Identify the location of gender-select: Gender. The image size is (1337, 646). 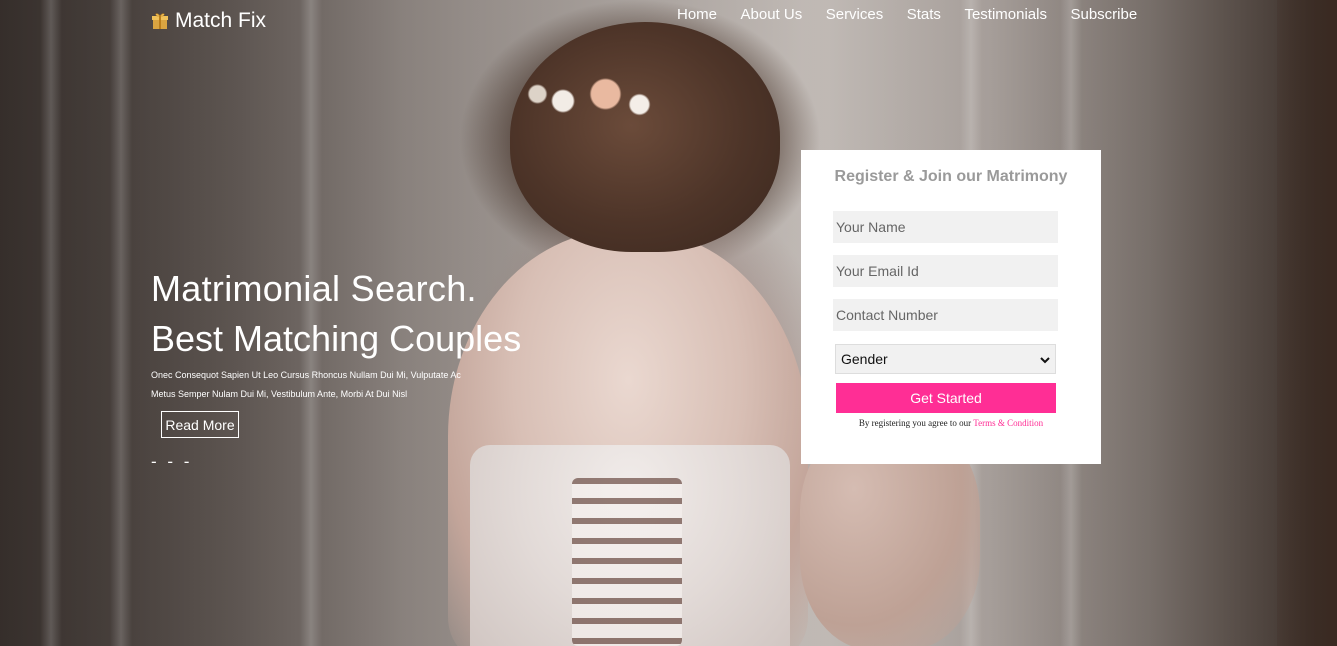
(945, 359).